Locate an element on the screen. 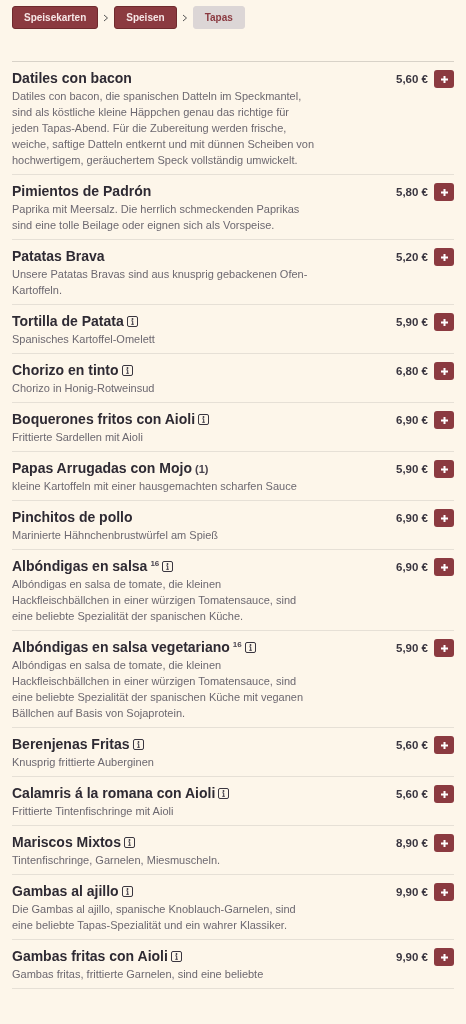  dish-name: Pimientos de Padrón is located at coordinates (82, 191).